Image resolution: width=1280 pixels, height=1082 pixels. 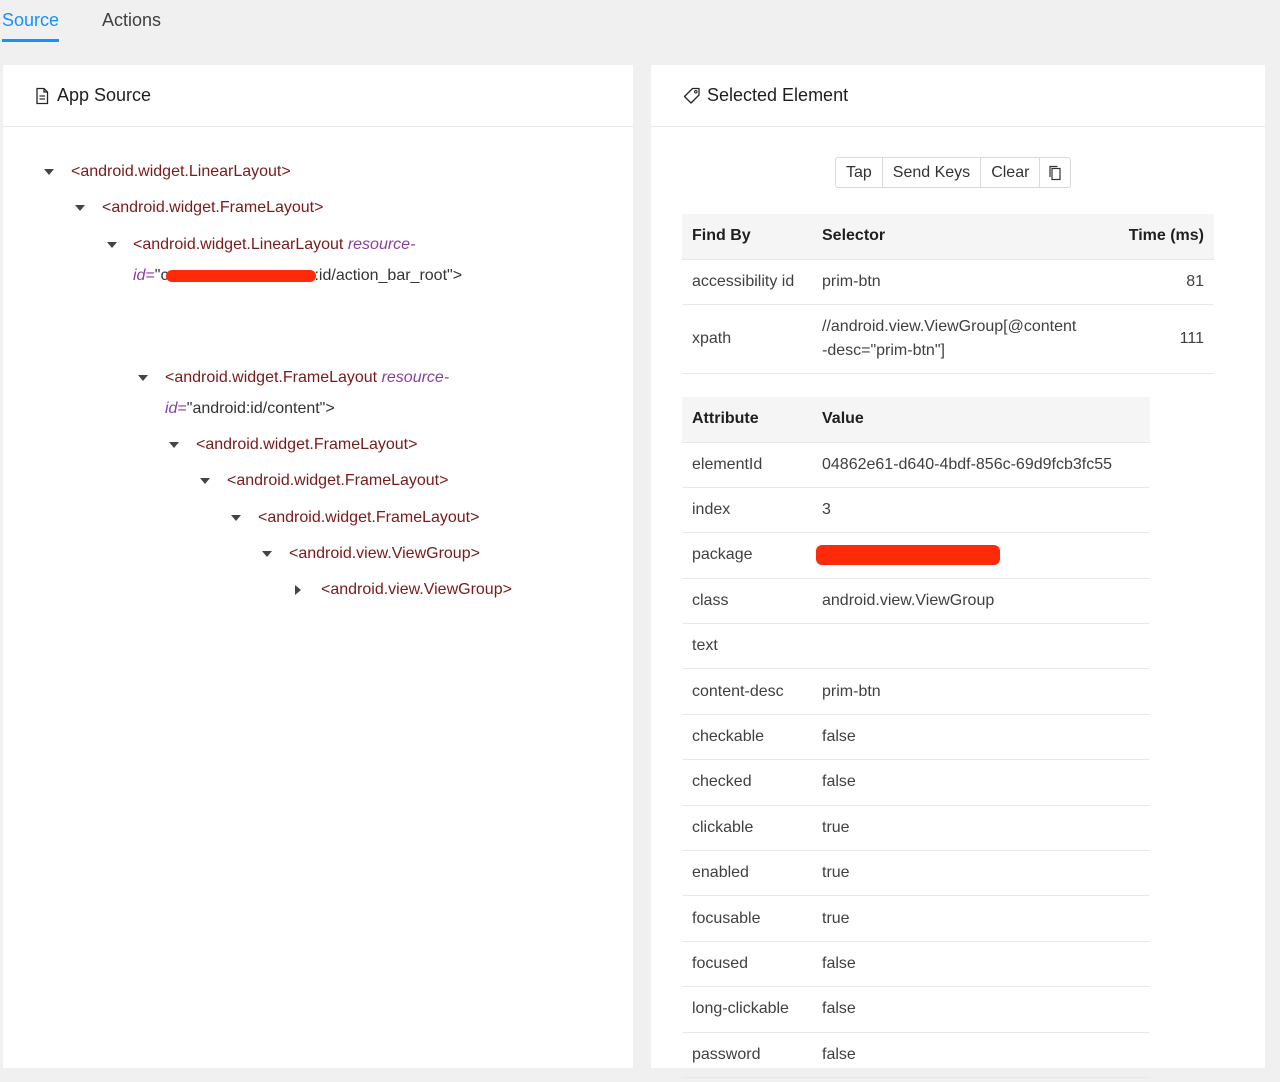 I want to click on find-by-cell: xpath, so click(x=747, y=339).